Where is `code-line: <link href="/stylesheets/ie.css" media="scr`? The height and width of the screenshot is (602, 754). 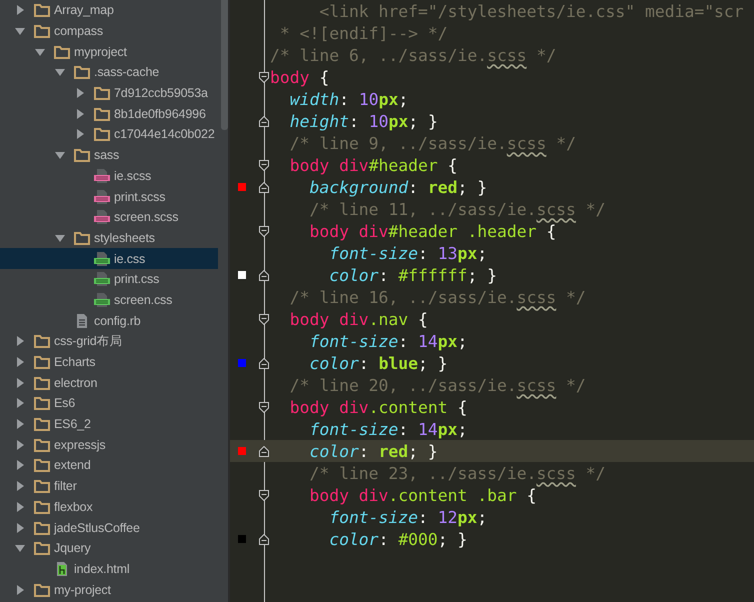
code-line: <link href="/stylesheets/ie.css" media="scr is located at coordinates (531, 11).